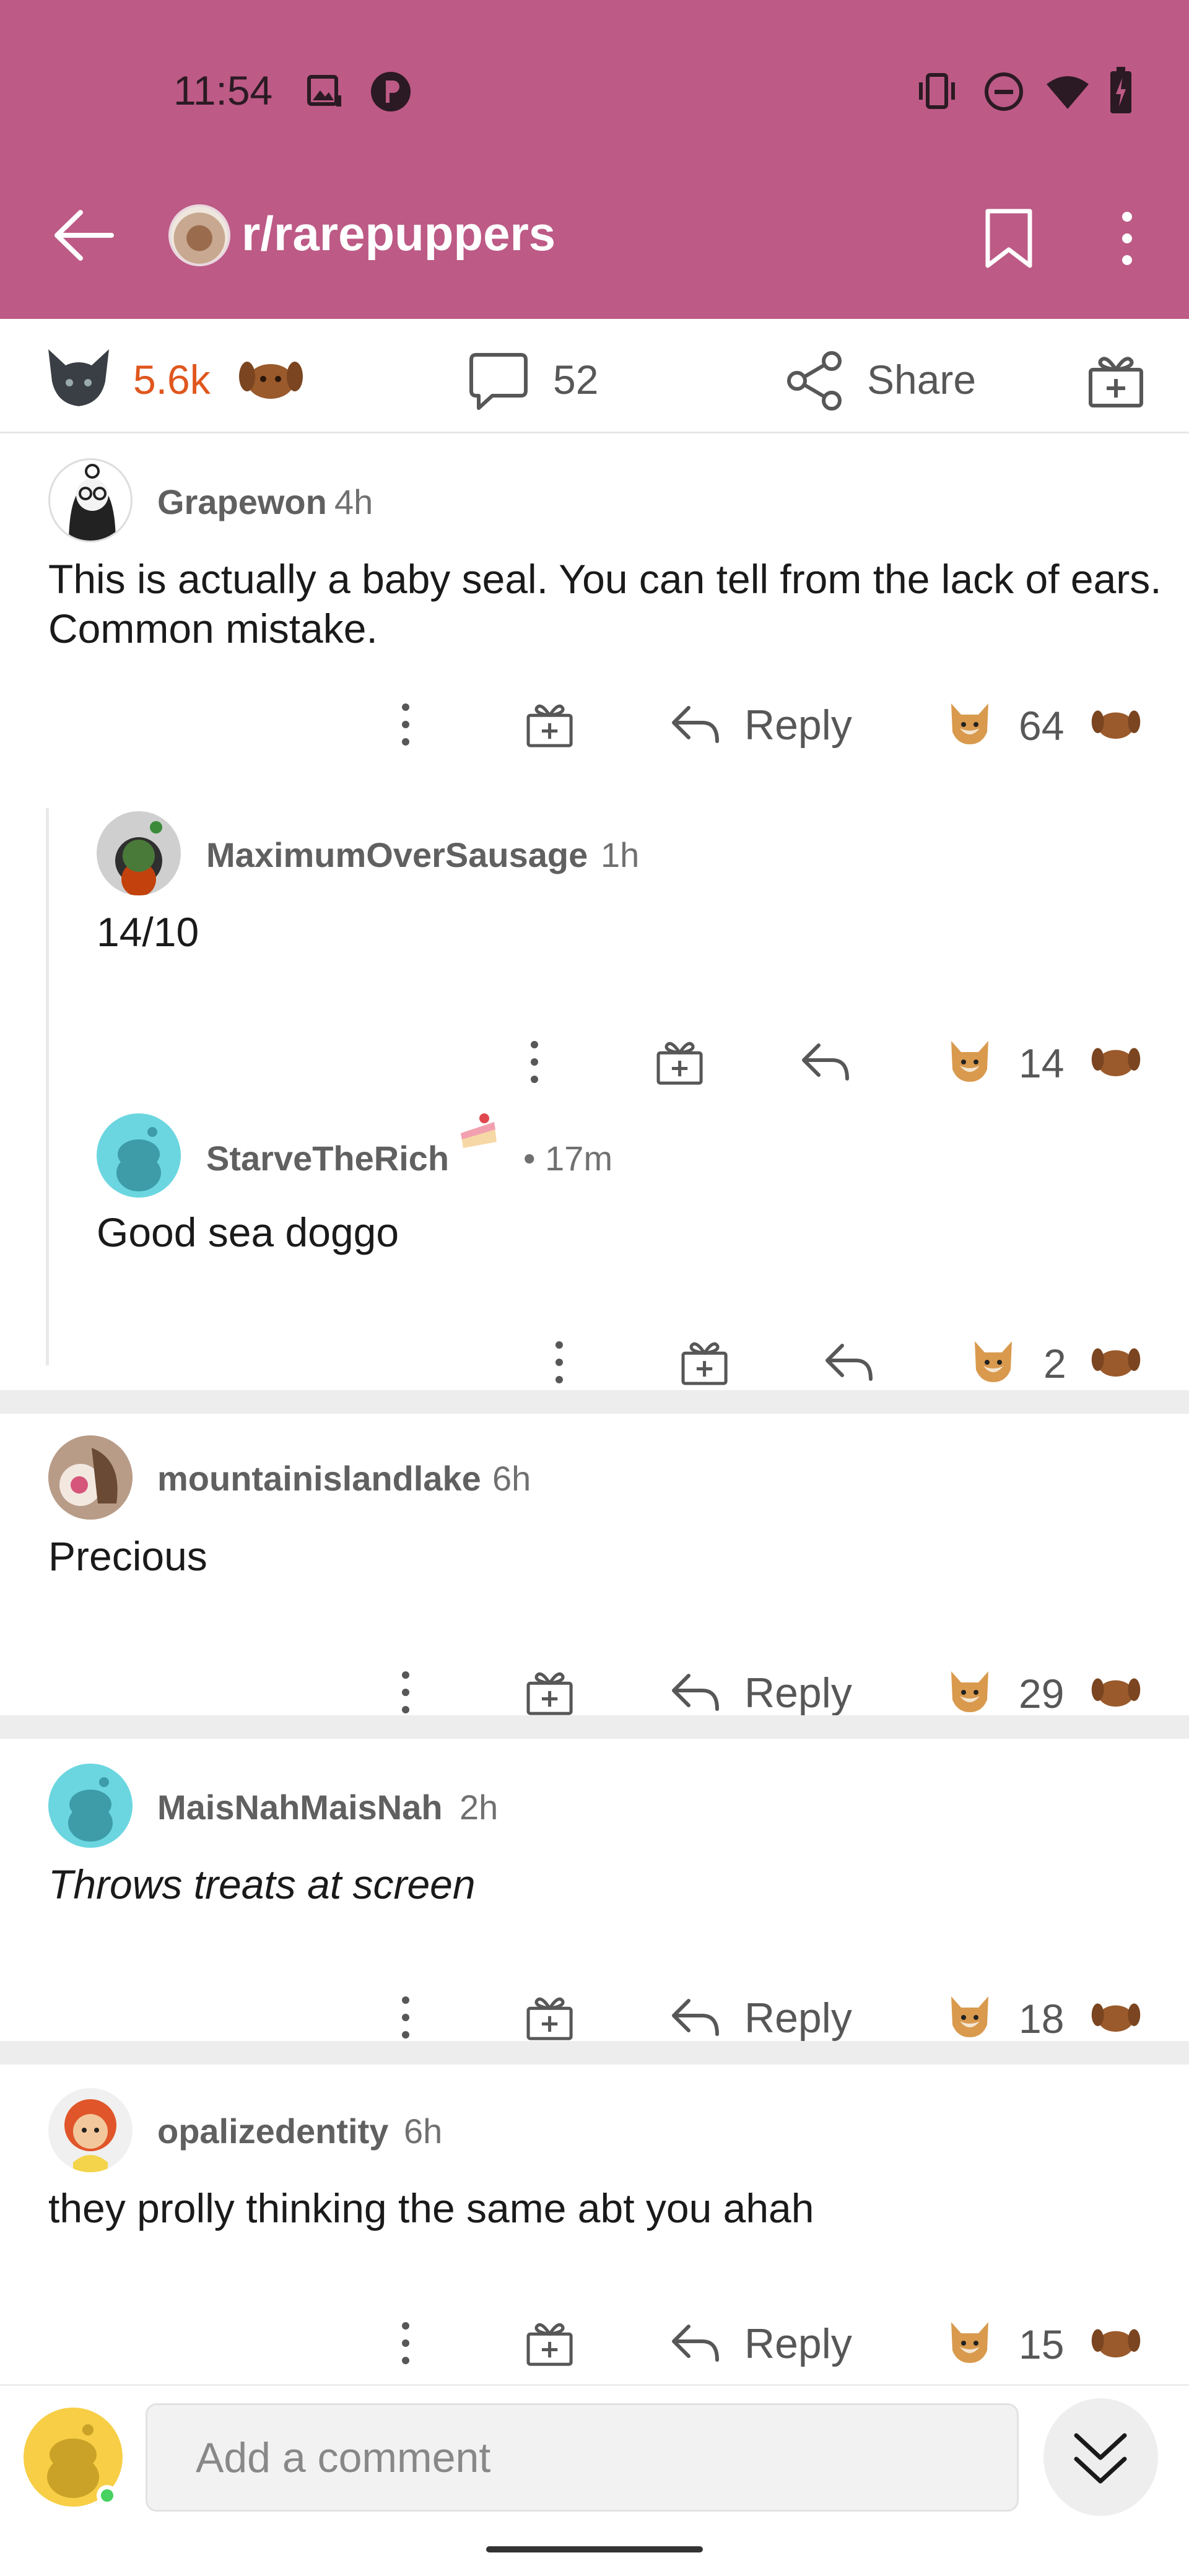  What do you see at coordinates (397, 855) in the screenshot?
I see `comment-author: MaximumOverSausage` at bounding box center [397, 855].